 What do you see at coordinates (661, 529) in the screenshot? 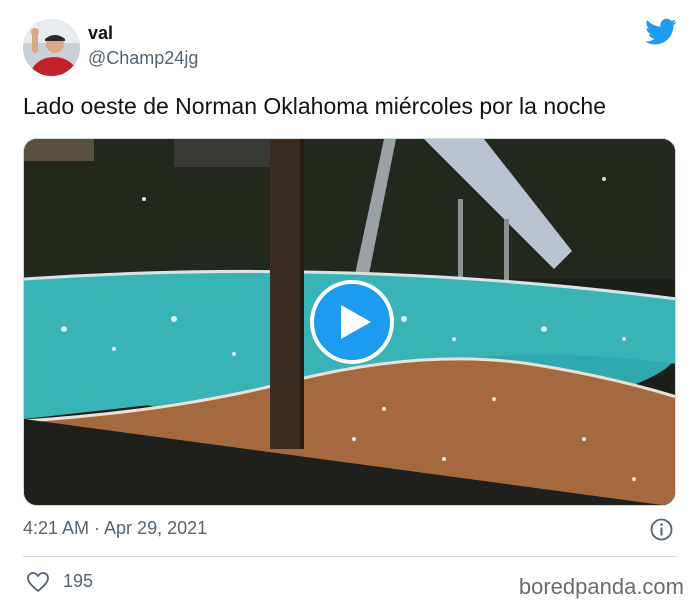
I see `info-icon` at bounding box center [661, 529].